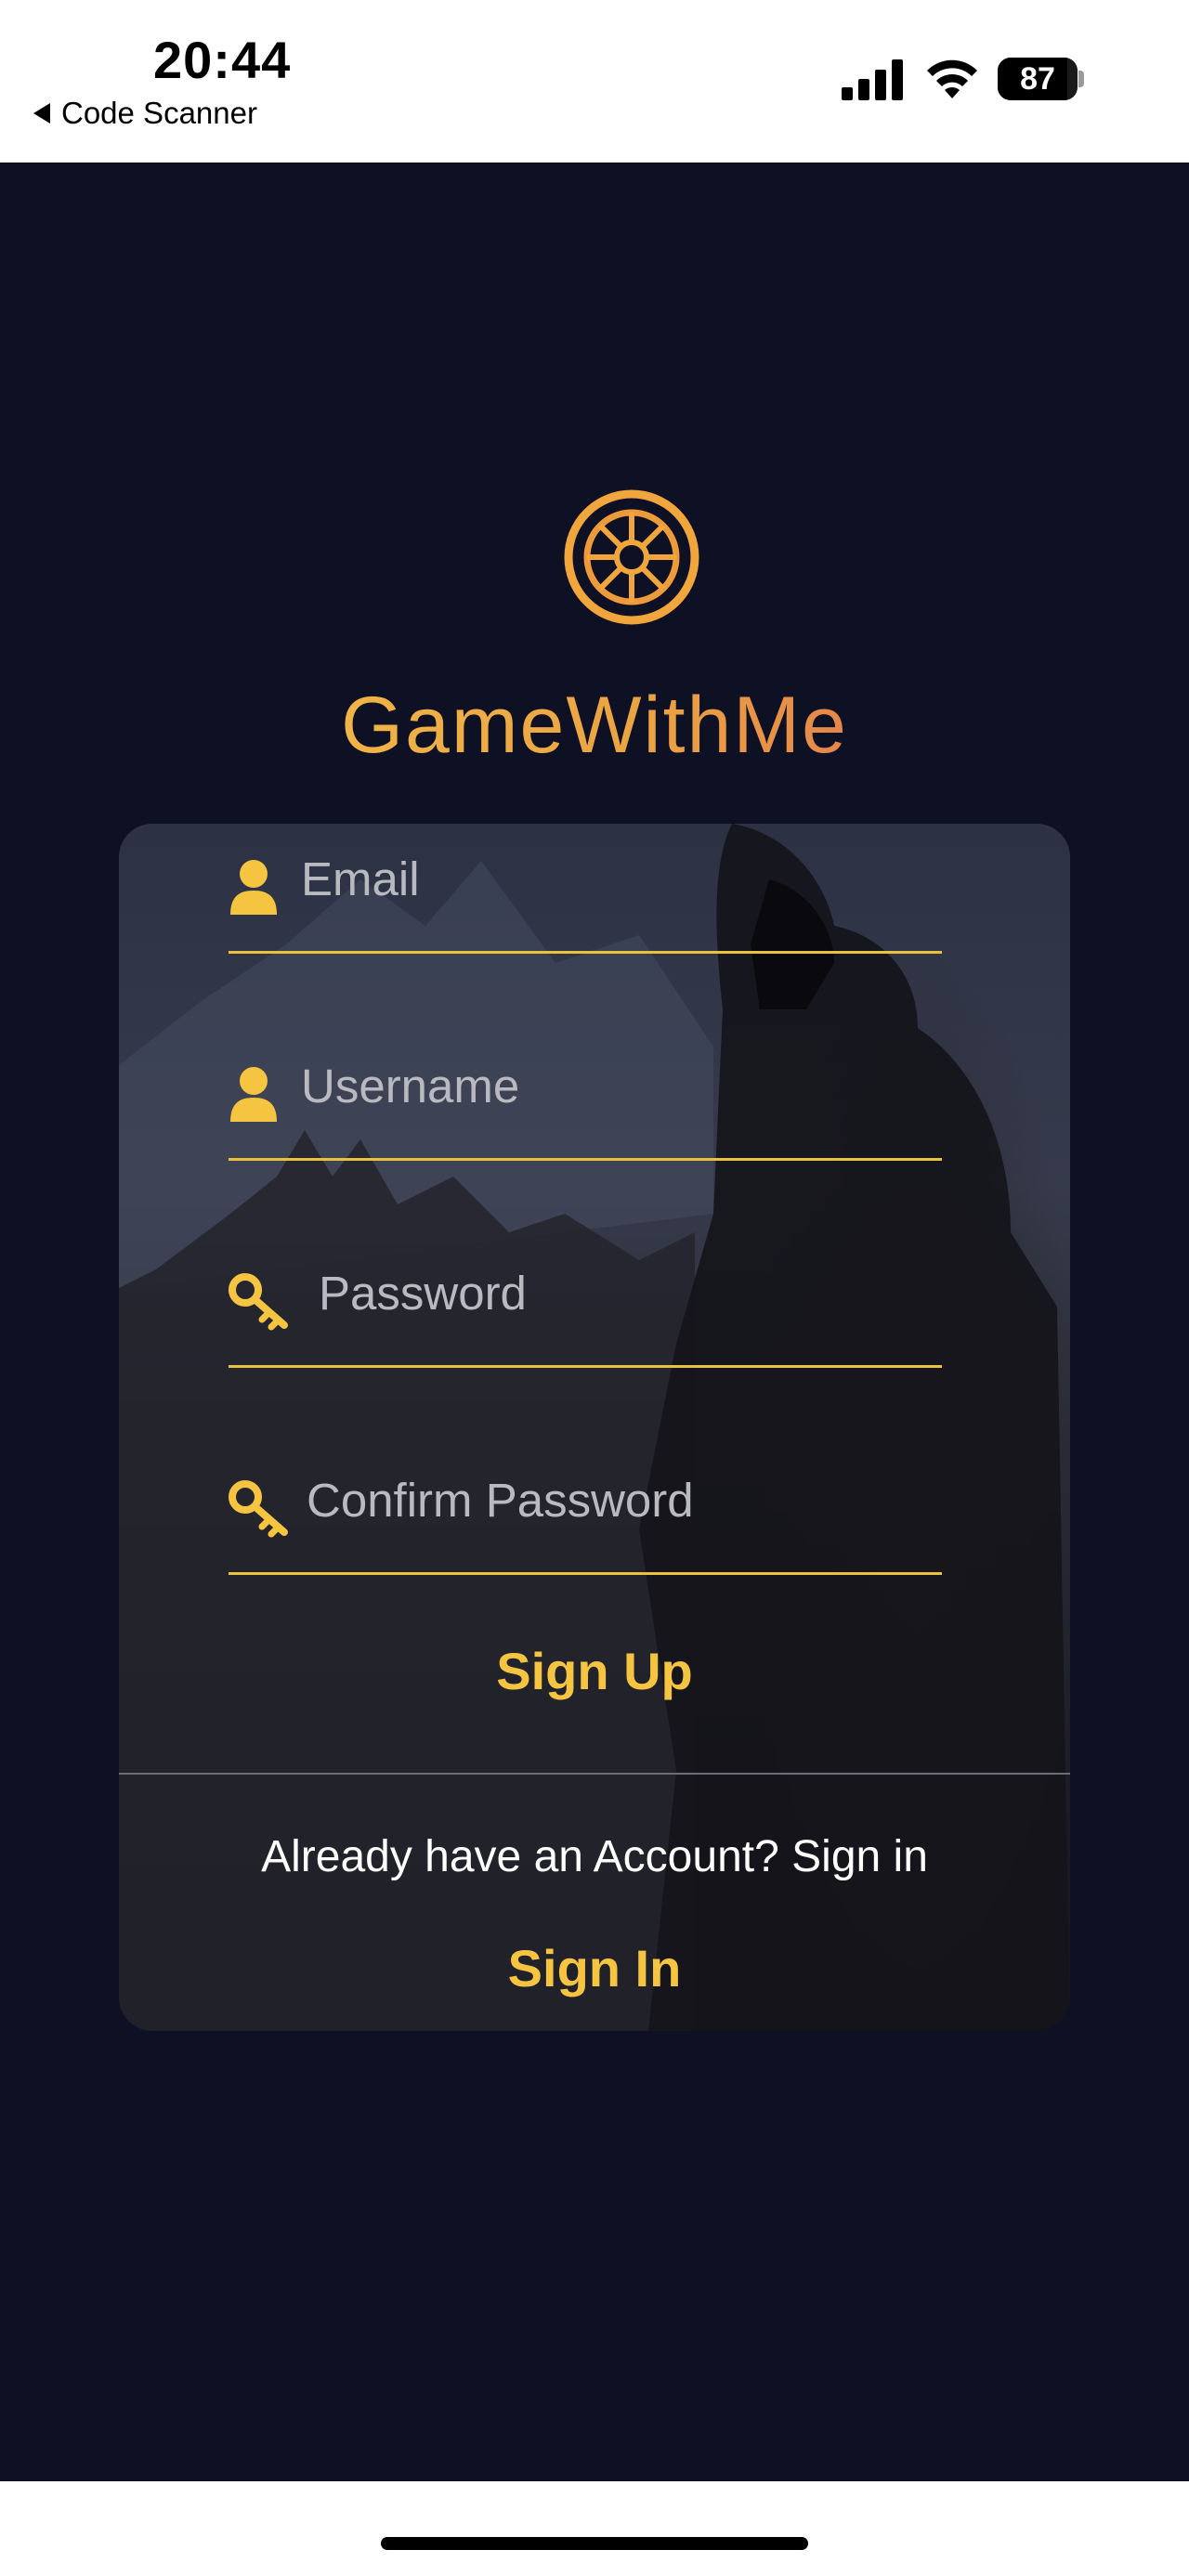  What do you see at coordinates (594, 1774) in the screenshot?
I see `divider` at bounding box center [594, 1774].